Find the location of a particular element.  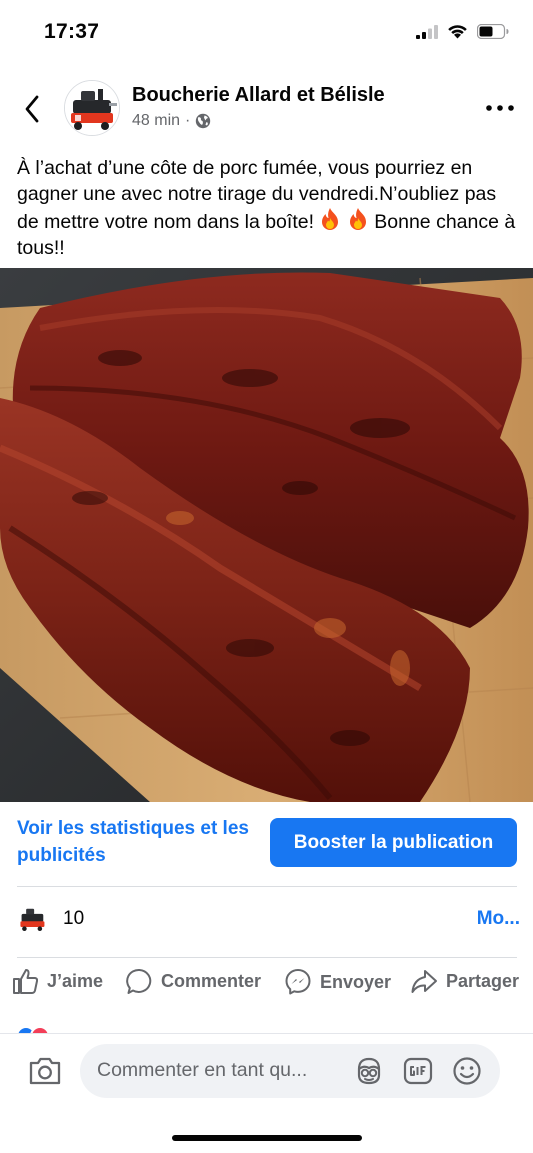

page-name: Boucherie Allard et Bélisle is located at coordinates (258, 95).